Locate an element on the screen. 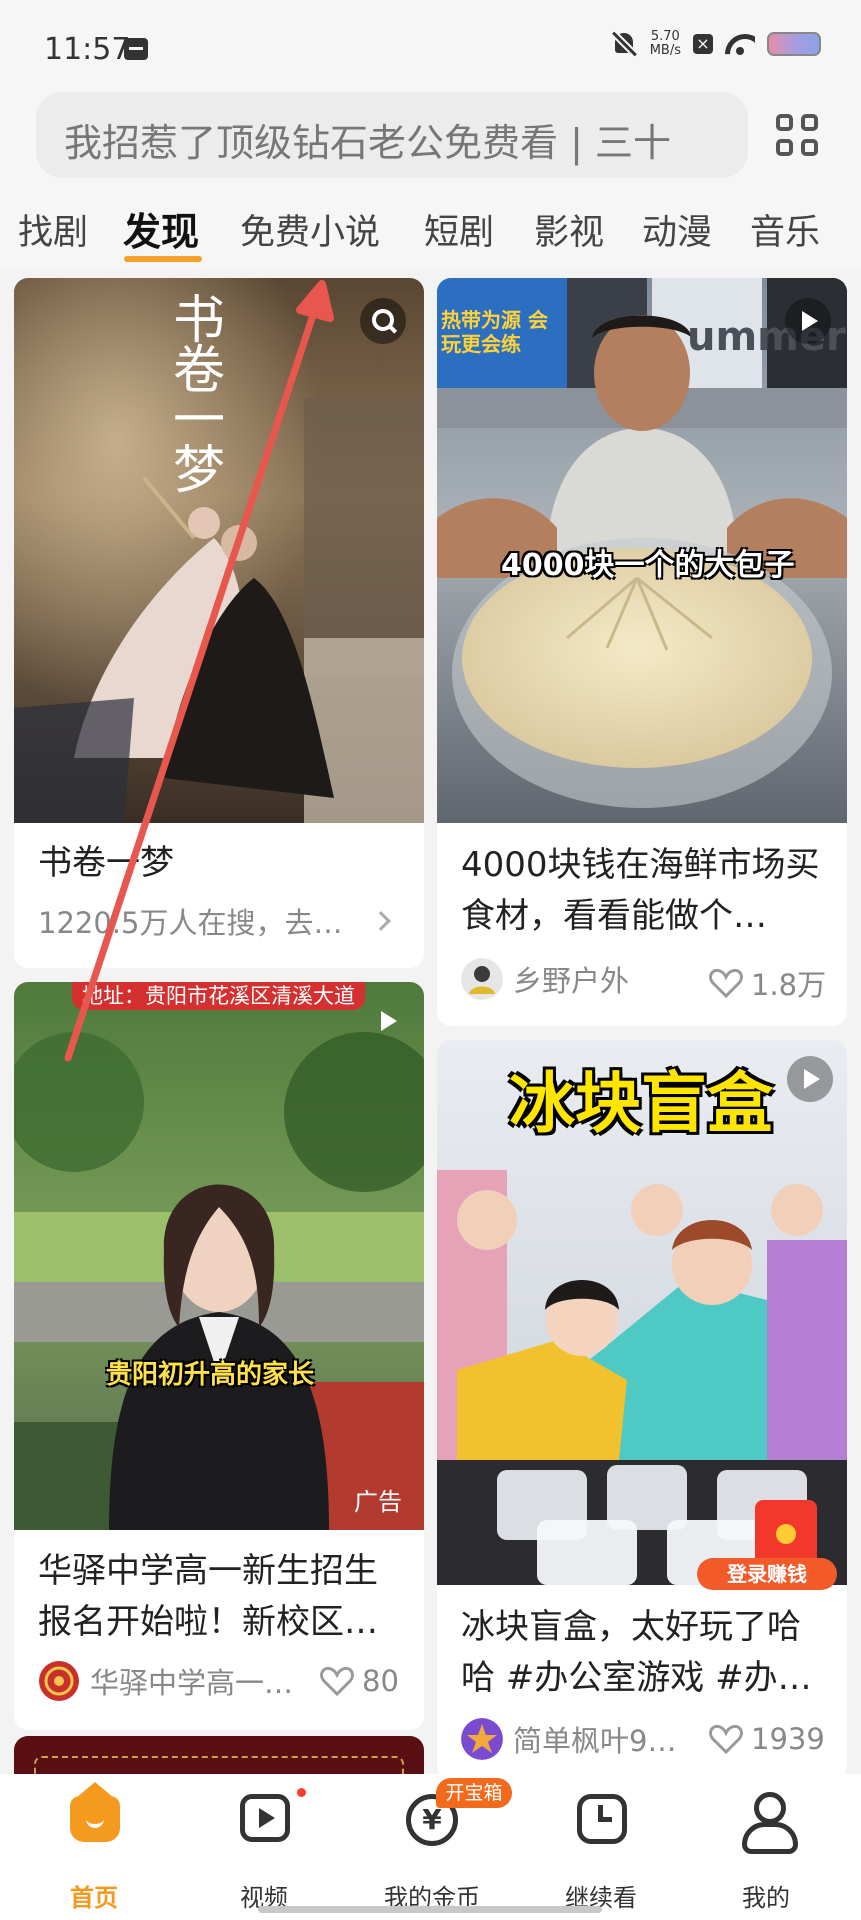 The width and height of the screenshot is (861, 1920). like-button: 1.8万 is located at coordinates (767, 983).